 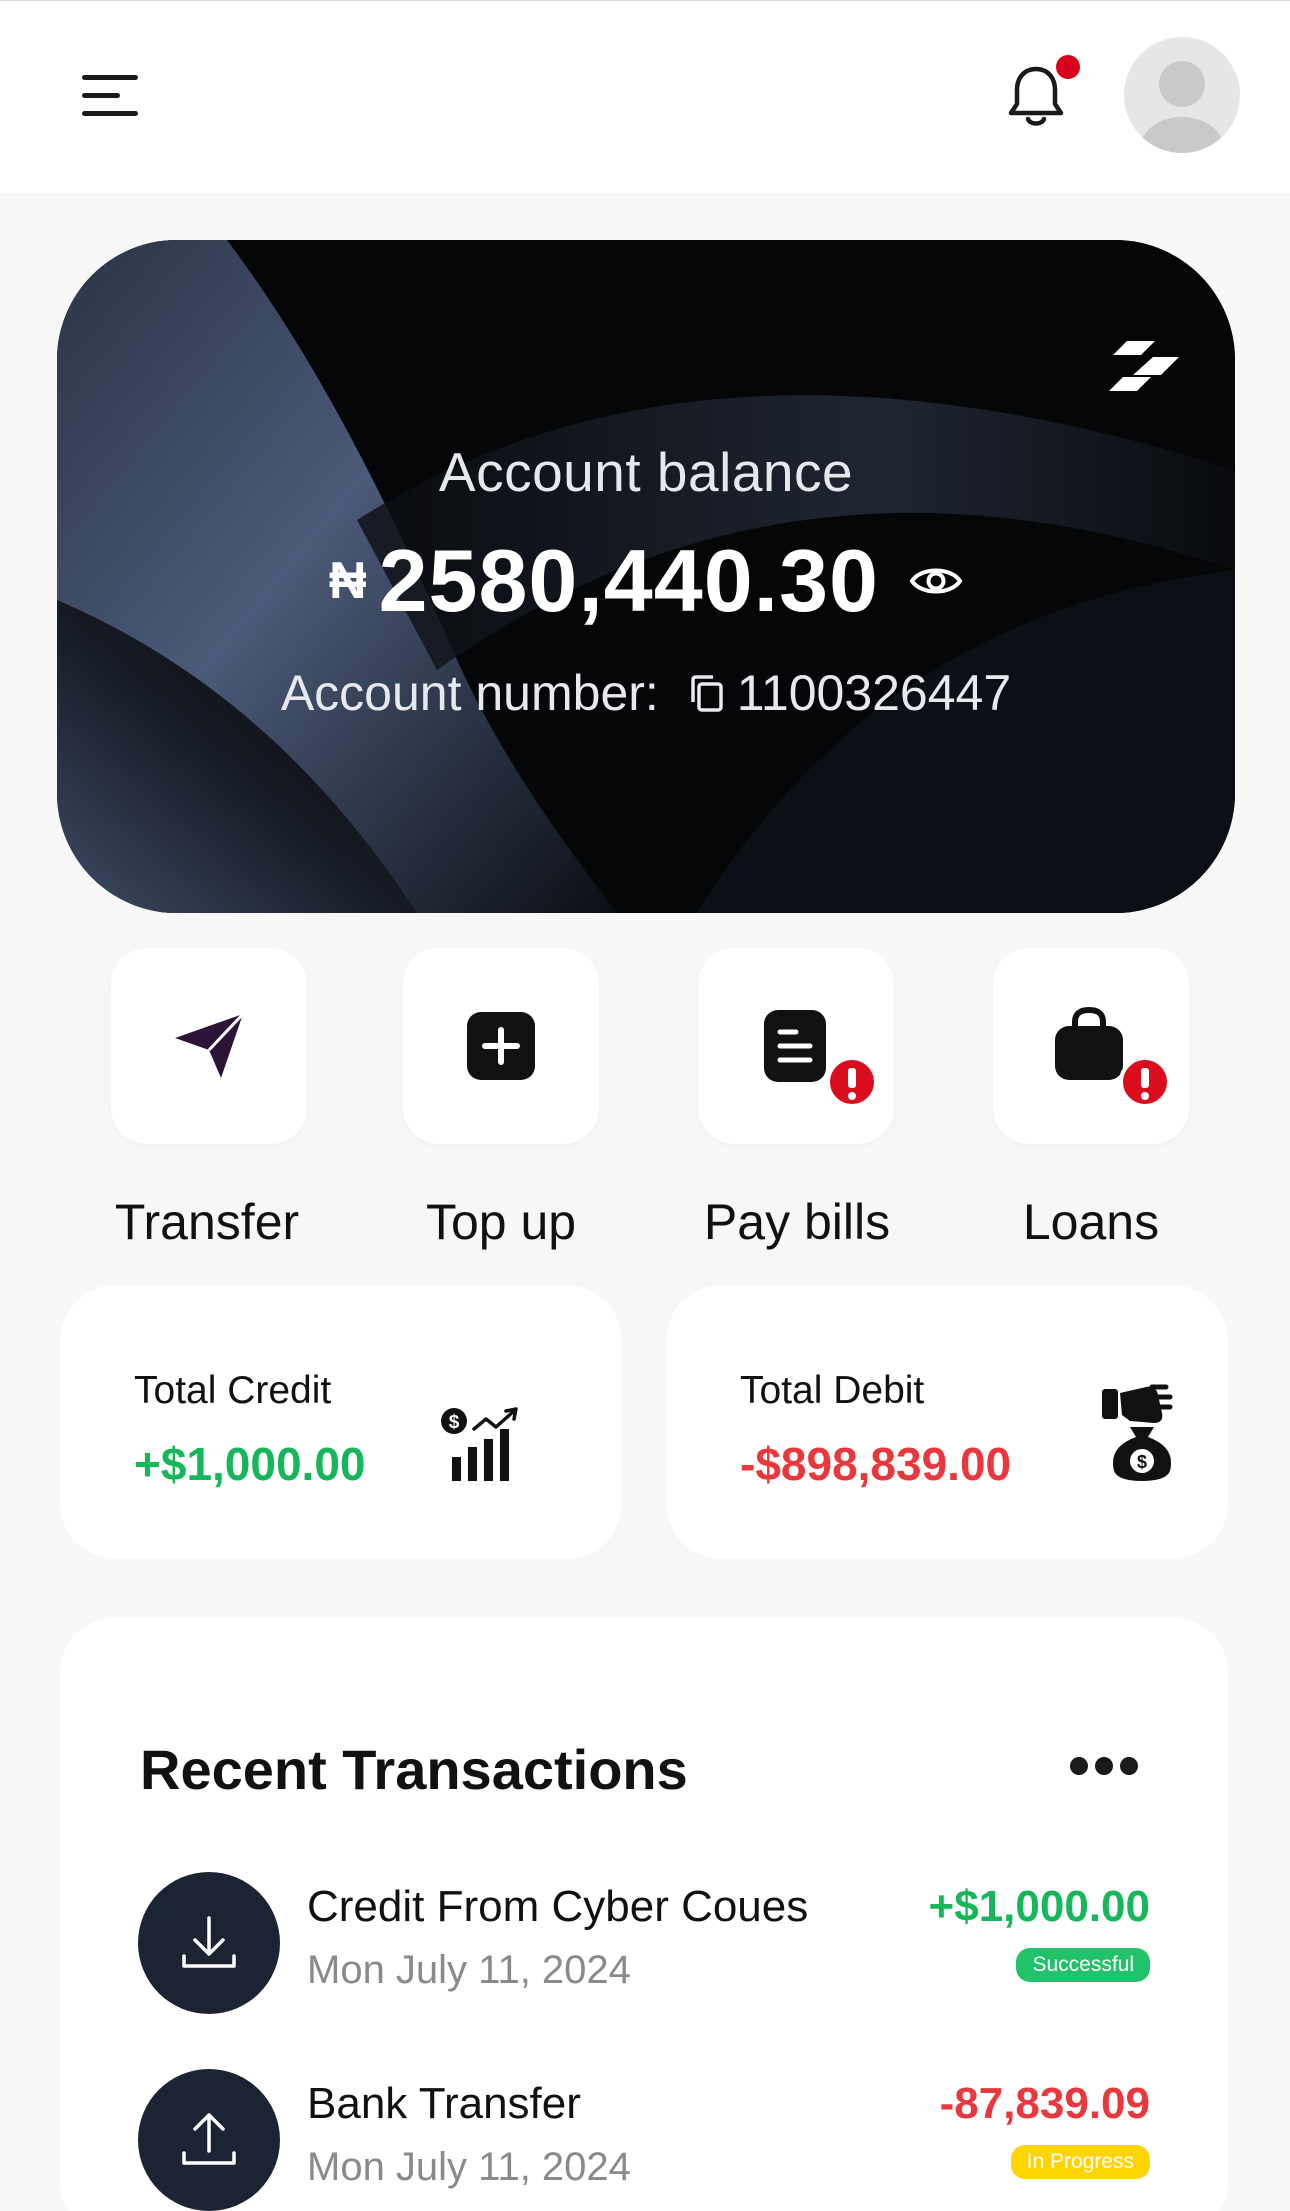 What do you see at coordinates (947, 1422) in the screenshot?
I see `total-debit-card: Total Debit -$898,839.00 $` at bounding box center [947, 1422].